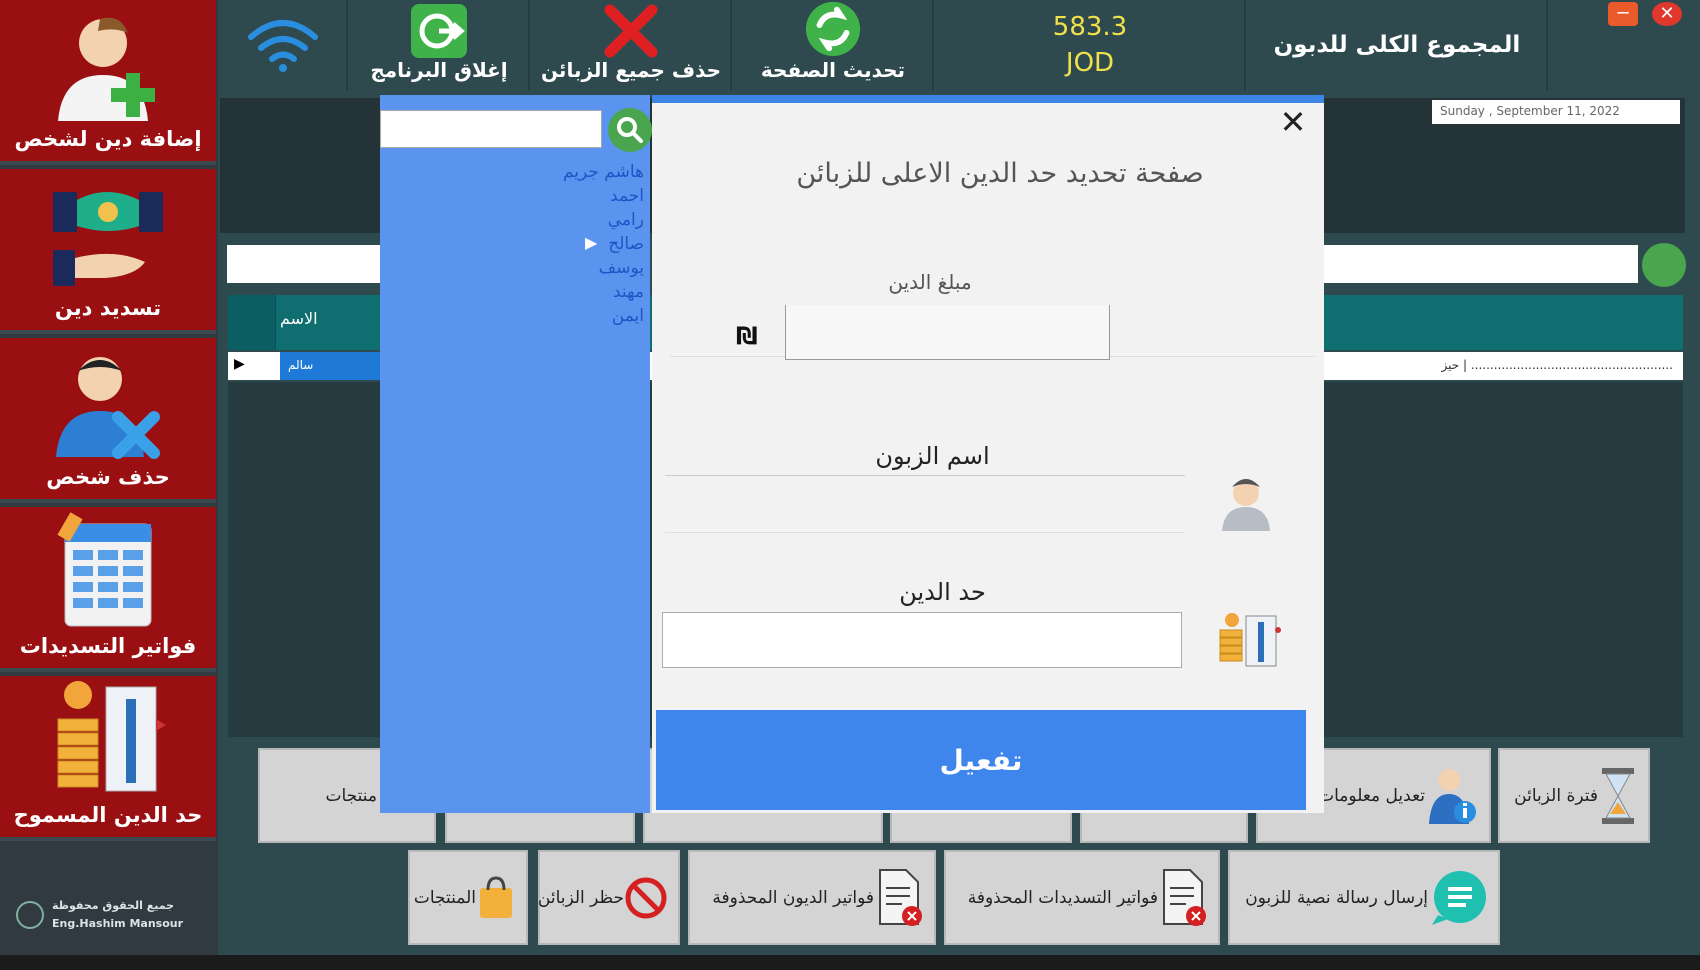  What do you see at coordinates (930, 282) in the screenshot?
I see `debt-amount-label: مبلغ الدين` at bounding box center [930, 282].